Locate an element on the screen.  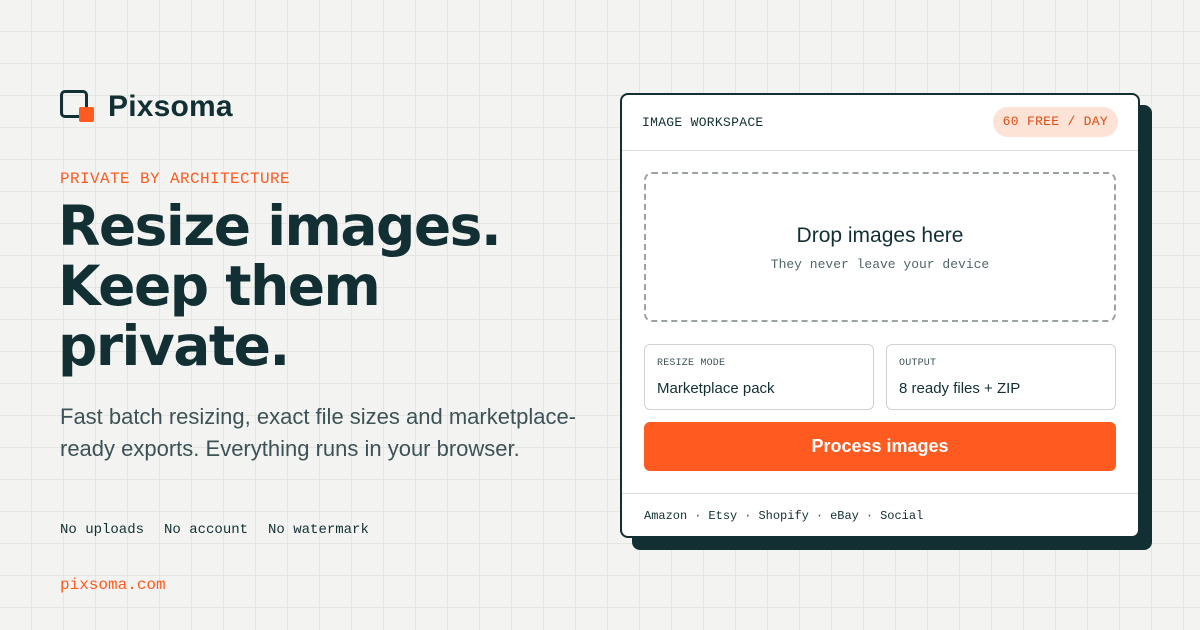
dropzone-title: Drop images here is located at coordinates (880, 235).